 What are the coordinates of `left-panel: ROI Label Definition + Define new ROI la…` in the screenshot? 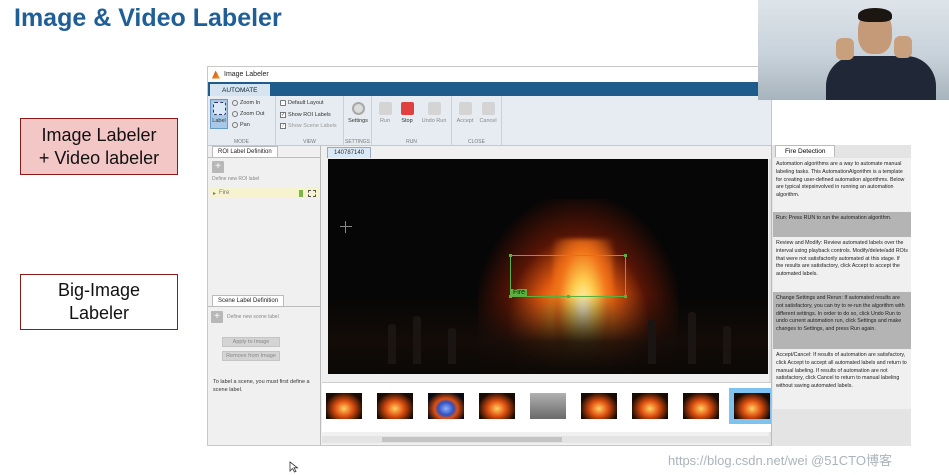 It's located at (264, 295).